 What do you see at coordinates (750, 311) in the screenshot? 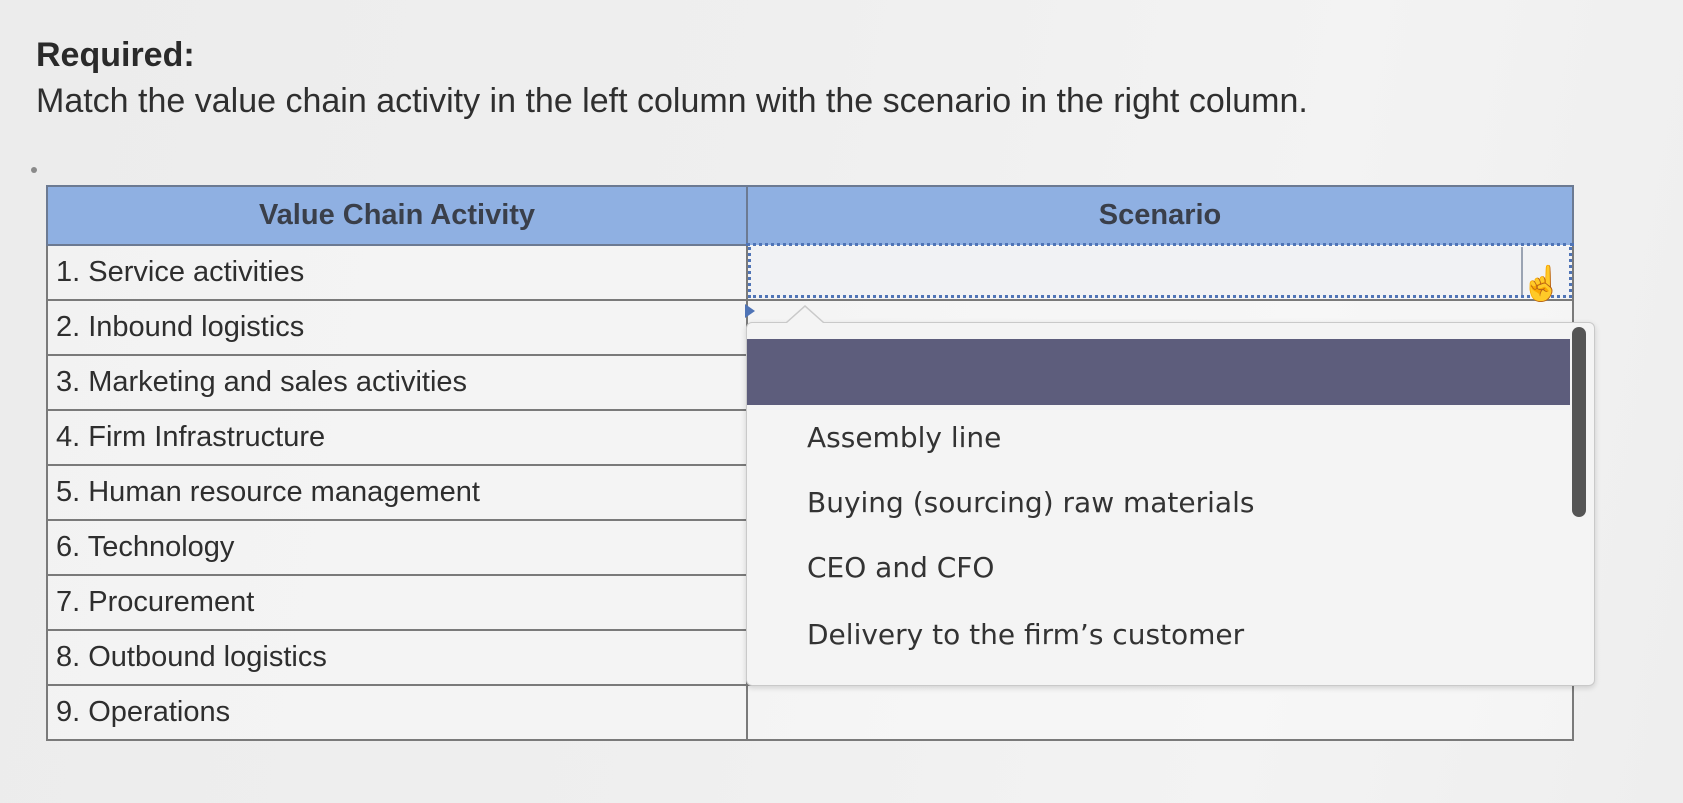
I see `focus-marker-icon` at bounding box center [750, 311].